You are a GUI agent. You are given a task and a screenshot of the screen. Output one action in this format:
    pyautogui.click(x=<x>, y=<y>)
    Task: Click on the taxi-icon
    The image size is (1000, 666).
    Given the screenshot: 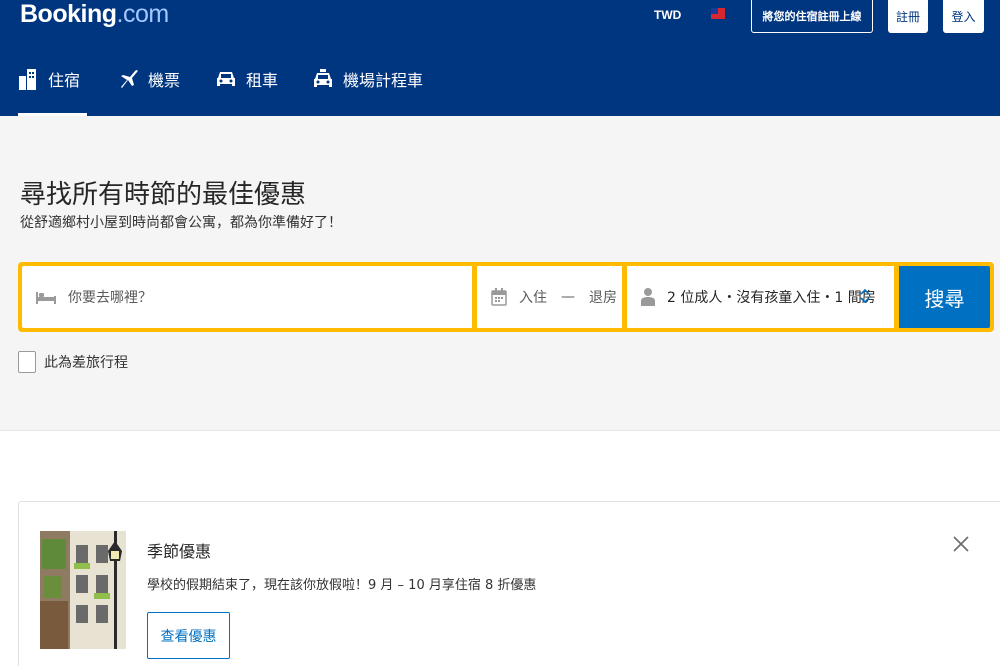 What is the action you would take?
    pyautogui.click(x=323, y=78)
    